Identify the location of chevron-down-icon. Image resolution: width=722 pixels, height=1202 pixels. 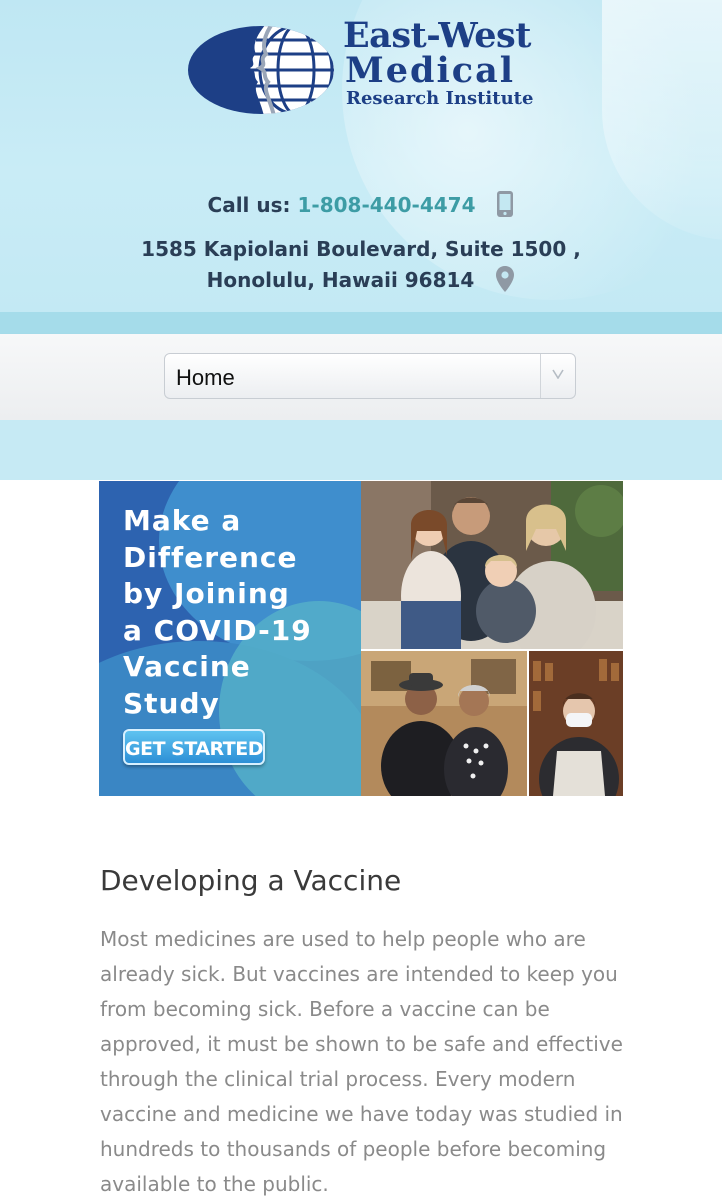
(558, 374).